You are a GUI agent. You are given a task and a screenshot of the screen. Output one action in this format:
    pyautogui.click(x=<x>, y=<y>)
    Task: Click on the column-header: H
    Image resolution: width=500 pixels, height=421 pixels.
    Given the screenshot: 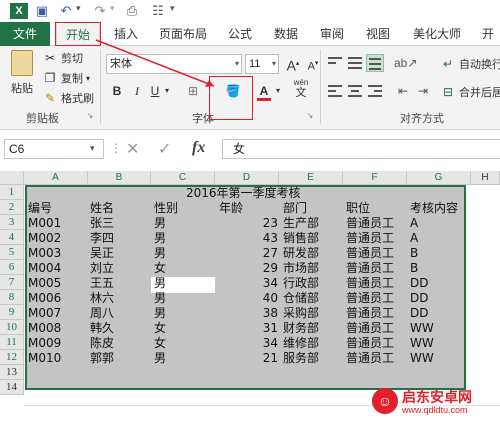 What is the action you would take?
    pyautogui.click(x=485, y=178)
    